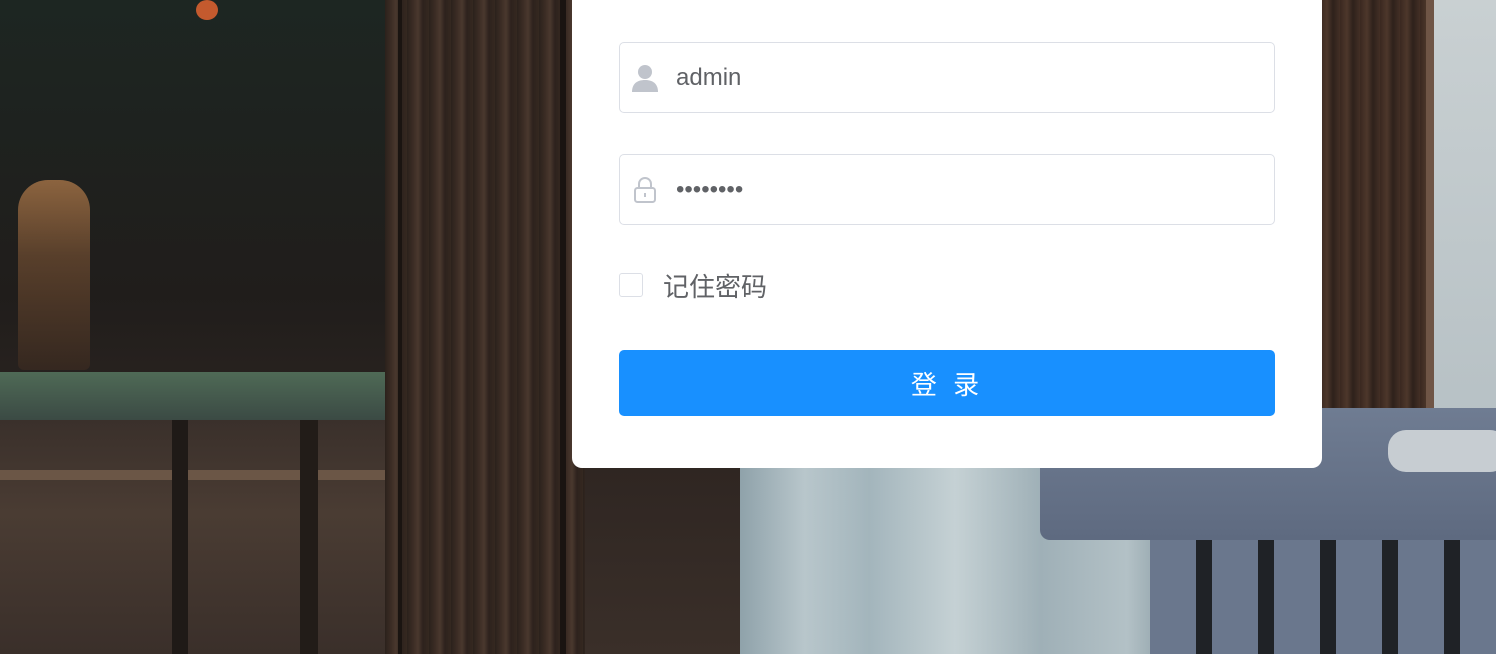 The image size is (1496, 654). What do you see at coordinates (947, 383) in the screenshot?
I see `login-button: 登 录` at bounding box center [947, 383].